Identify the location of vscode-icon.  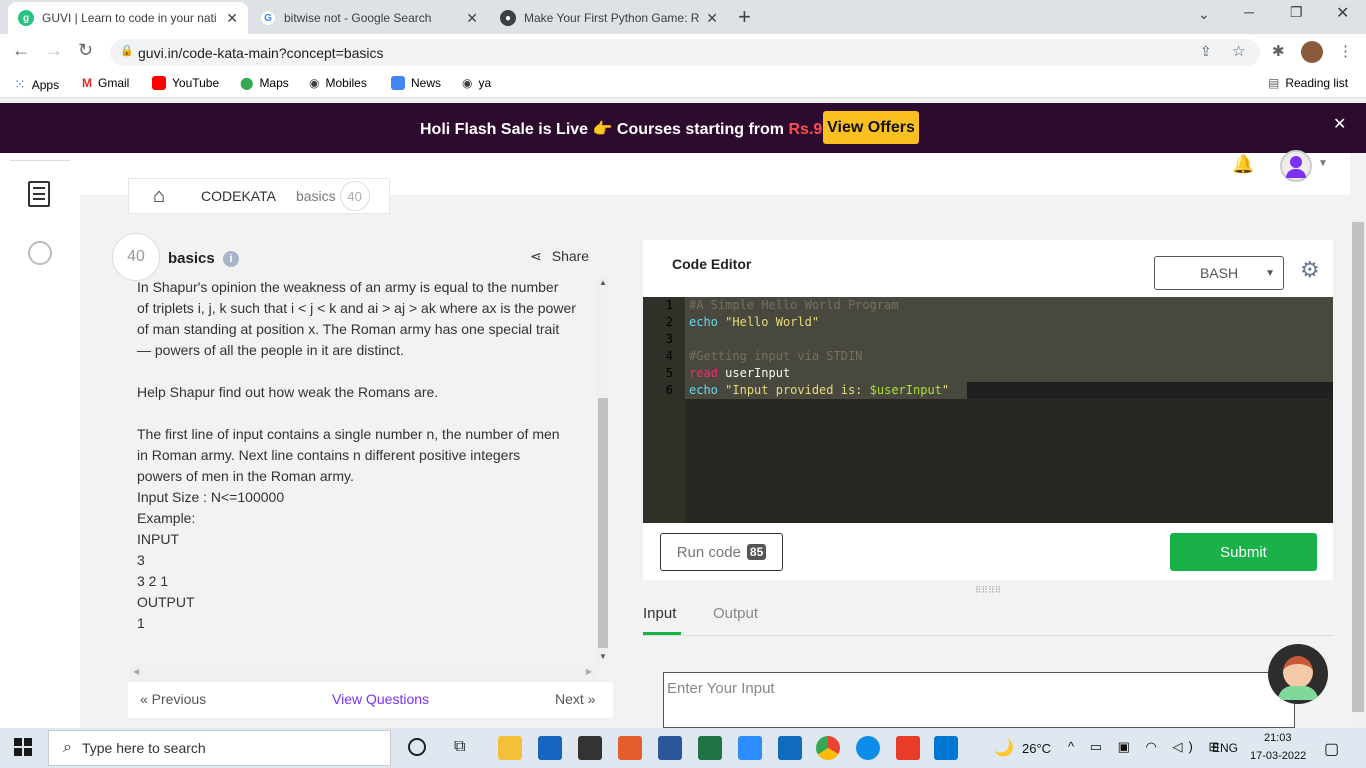
(946, 748).